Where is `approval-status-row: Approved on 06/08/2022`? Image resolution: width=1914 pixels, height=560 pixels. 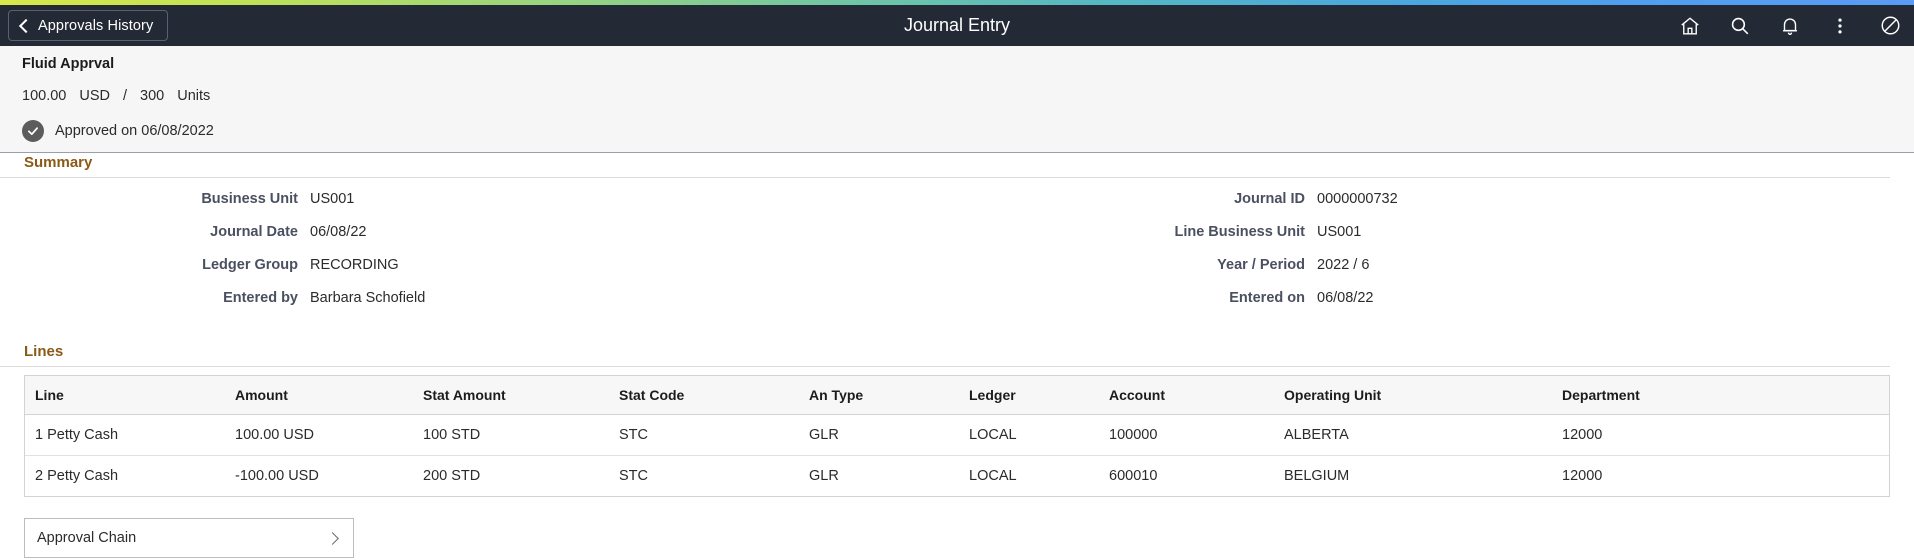 approval-status-row: Approved on 06/08/2022 is located at coordinates (118, 131).